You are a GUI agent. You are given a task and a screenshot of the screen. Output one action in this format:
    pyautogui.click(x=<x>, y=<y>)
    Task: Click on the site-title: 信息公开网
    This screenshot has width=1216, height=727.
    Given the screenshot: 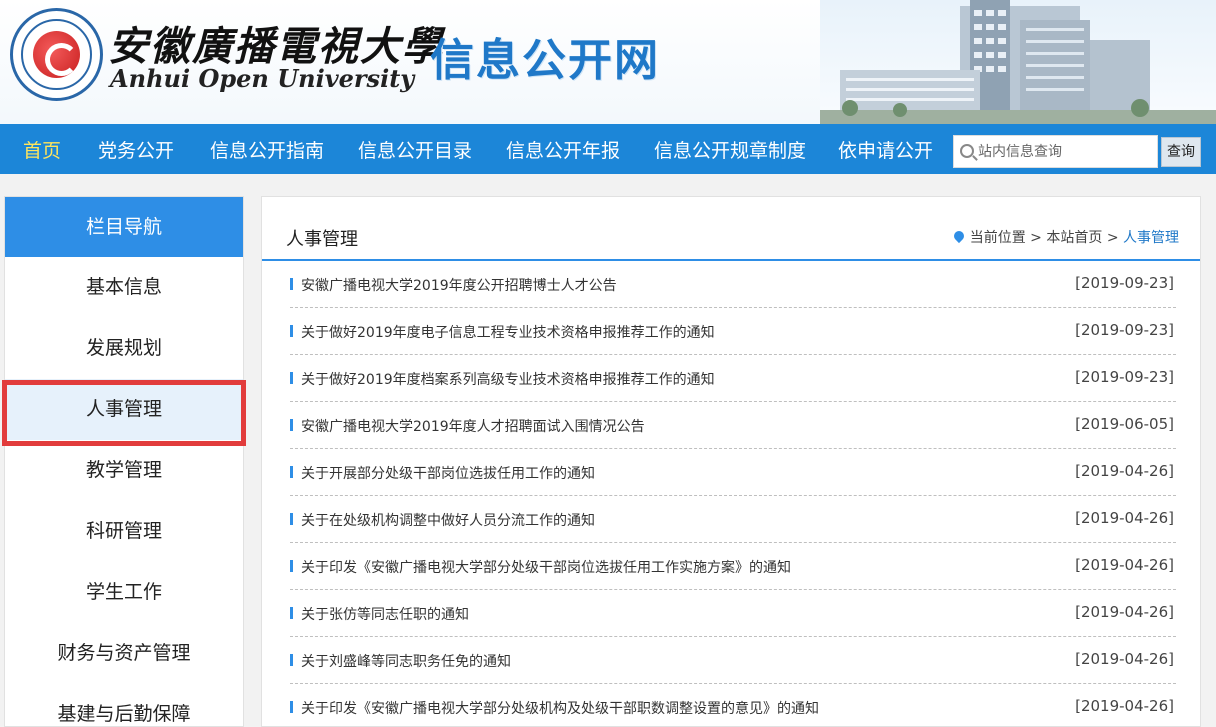 What is the action you would take?
    pyautogui.click(x=545, y=60)
    